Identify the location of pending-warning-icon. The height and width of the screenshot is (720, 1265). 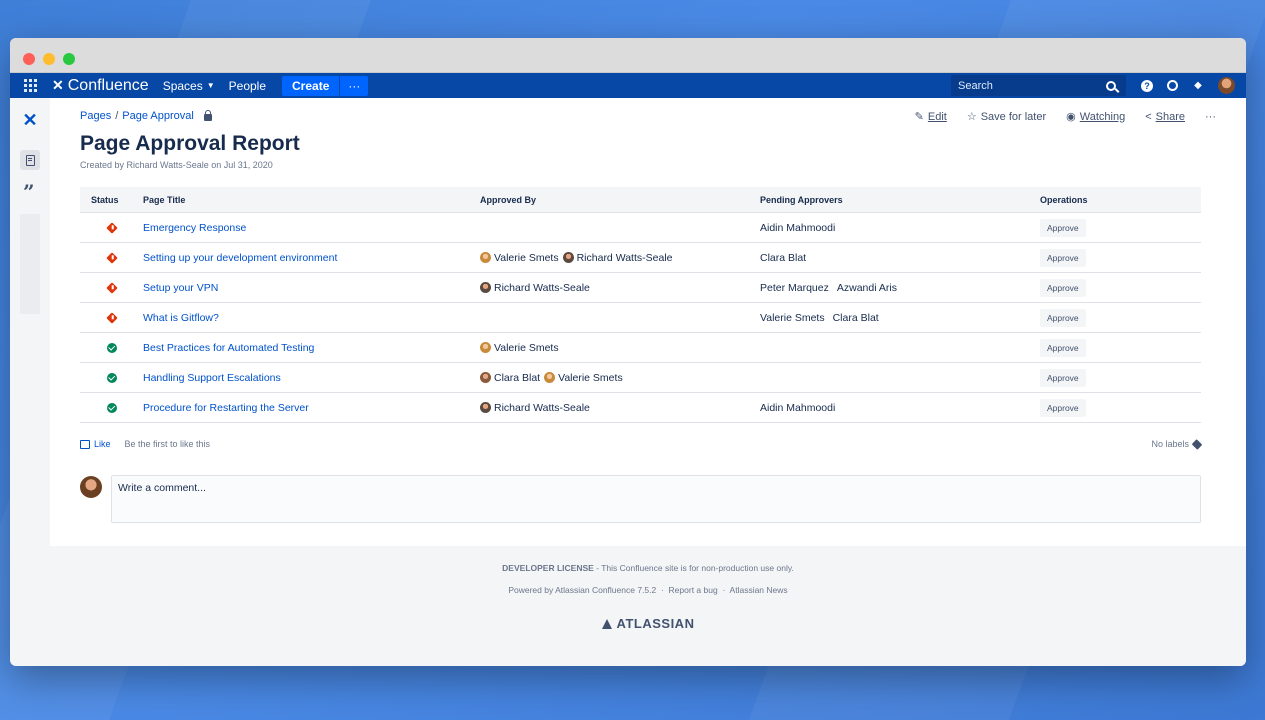
(111, 227).